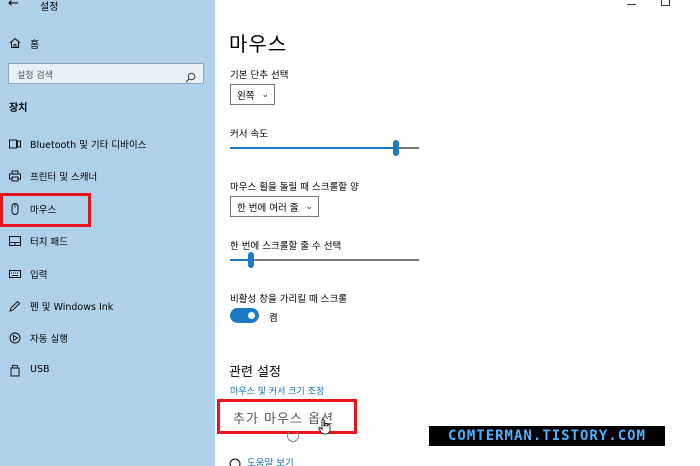 Image resolution: width=700 pixels, height=466 pixels. I want to click on sidebar-item-usb: USB, so click(107, 371).